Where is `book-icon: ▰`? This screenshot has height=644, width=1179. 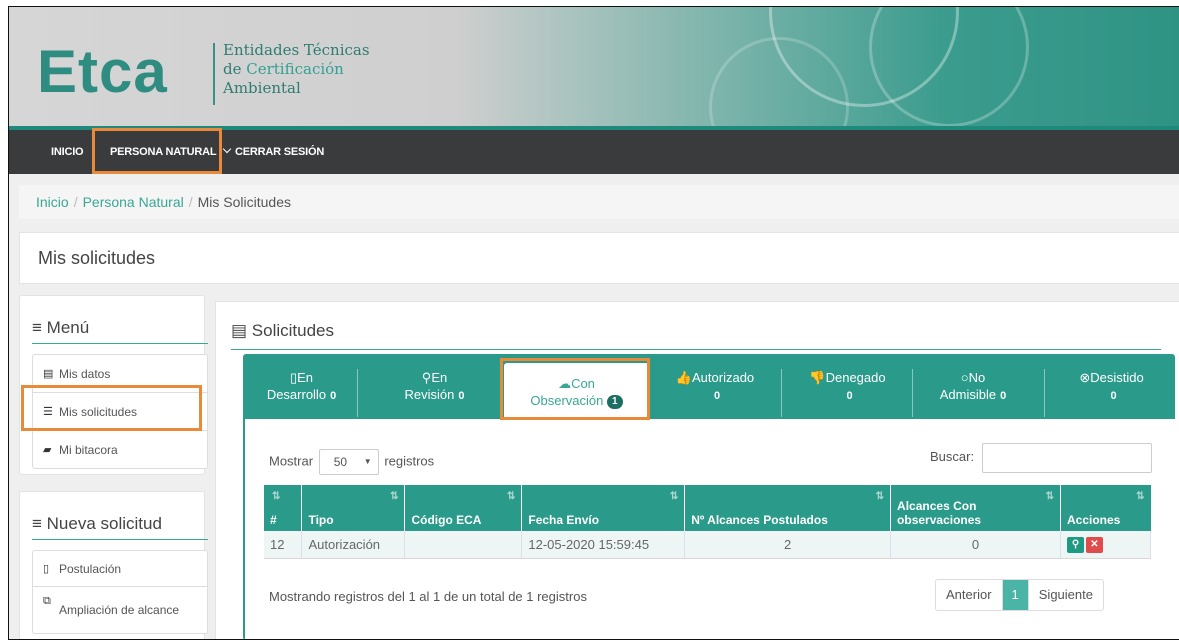
book-icon: ▰ is located at coordinates (47, 450).